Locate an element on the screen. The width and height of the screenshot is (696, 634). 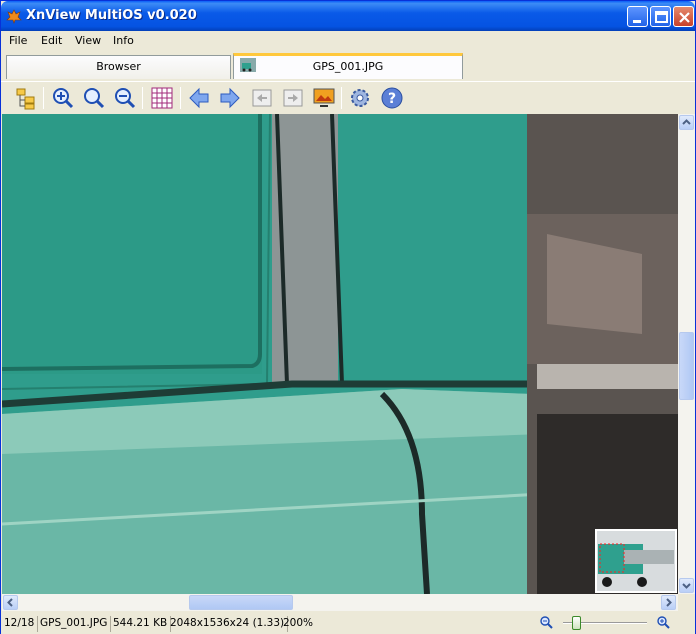
tab-image: GPS_001.JPG is located at coordinates (348, 66).